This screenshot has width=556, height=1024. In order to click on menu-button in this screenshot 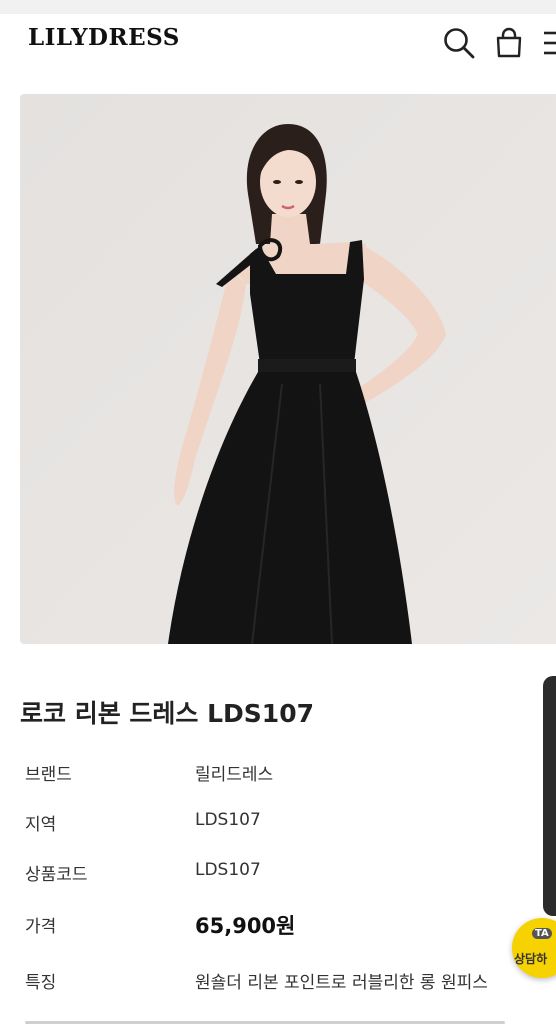, I will do `click(548, 45)`.